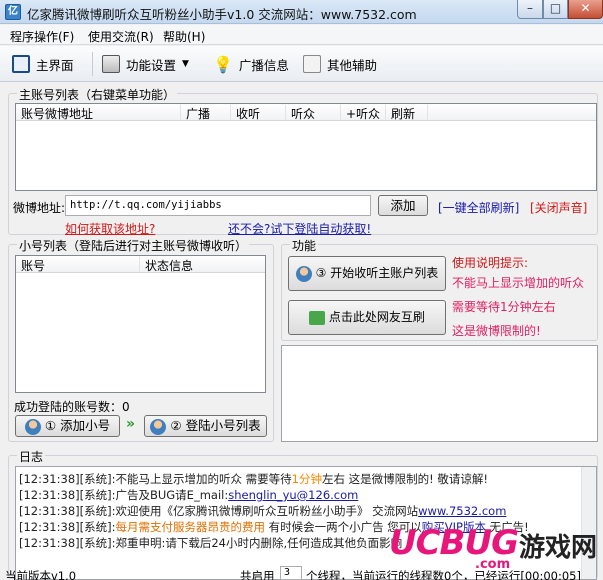  I want to click on login-sub-accounts-button: ② 登陆小号列表, so click(205, 426).